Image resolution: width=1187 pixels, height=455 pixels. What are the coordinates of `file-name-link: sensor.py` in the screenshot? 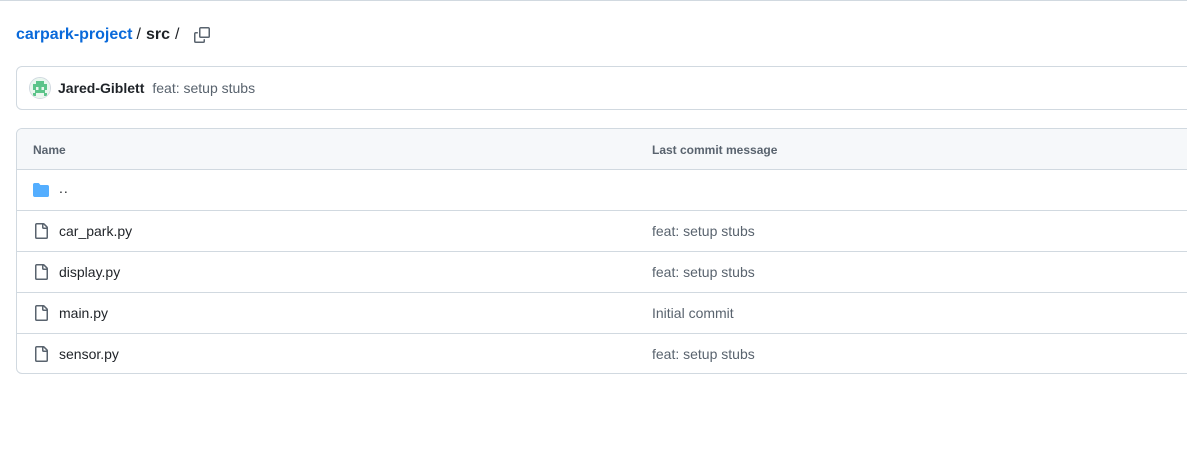 It's located at (89, 354).